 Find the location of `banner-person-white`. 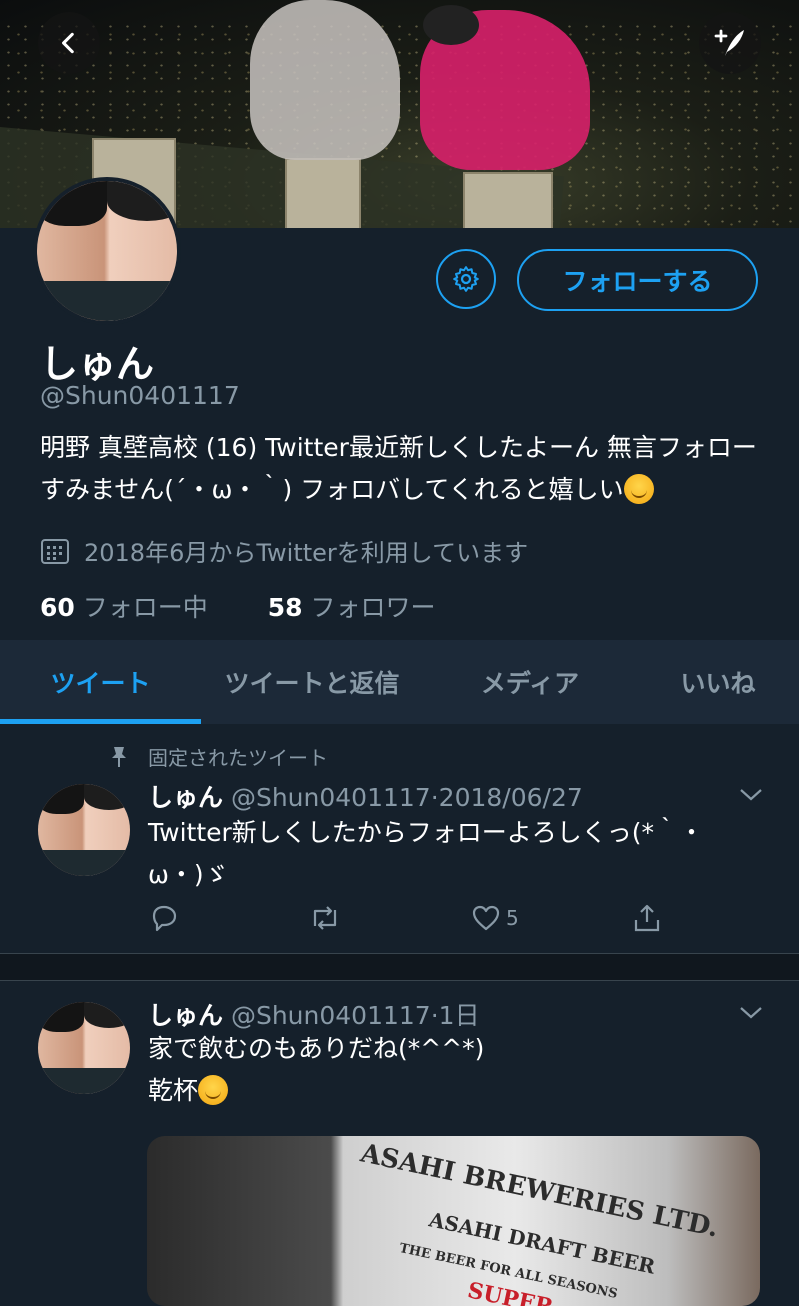

banner-person-white is located at coordinates (325, 80).